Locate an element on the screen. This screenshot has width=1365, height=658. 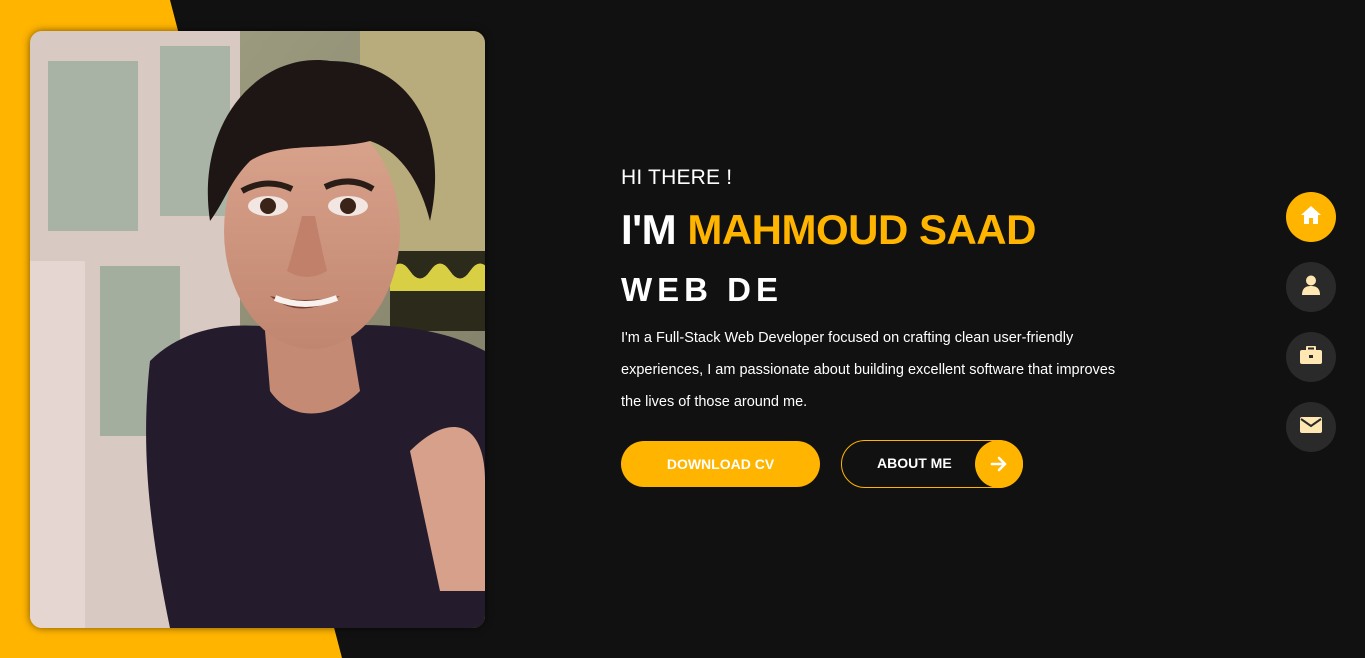
download-cv-button: DOWNLOAD CV is located at coordinates (720, 464).